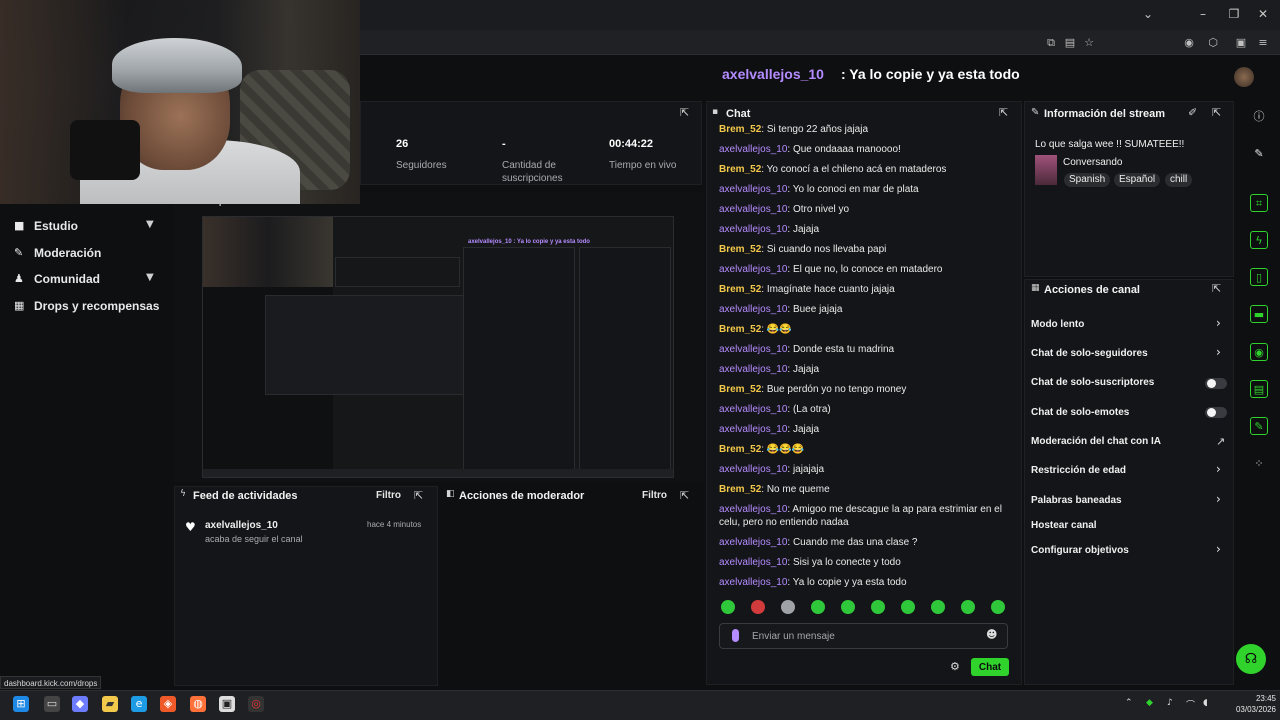 The height and width of the screenshot is (720, 1280). I want to click on pencil-icon: ✎, so click(1259, 154).